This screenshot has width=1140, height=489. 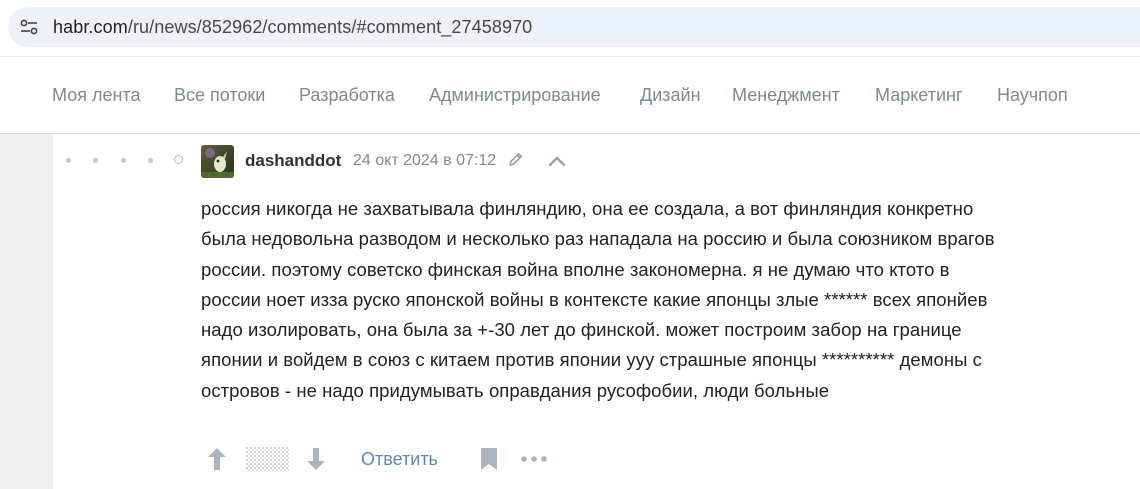 What do you see at coordinates (219, 95) in the screenshot?
I see `nav-item-all-streams: Все потоки` at bounding box center [219, 95].